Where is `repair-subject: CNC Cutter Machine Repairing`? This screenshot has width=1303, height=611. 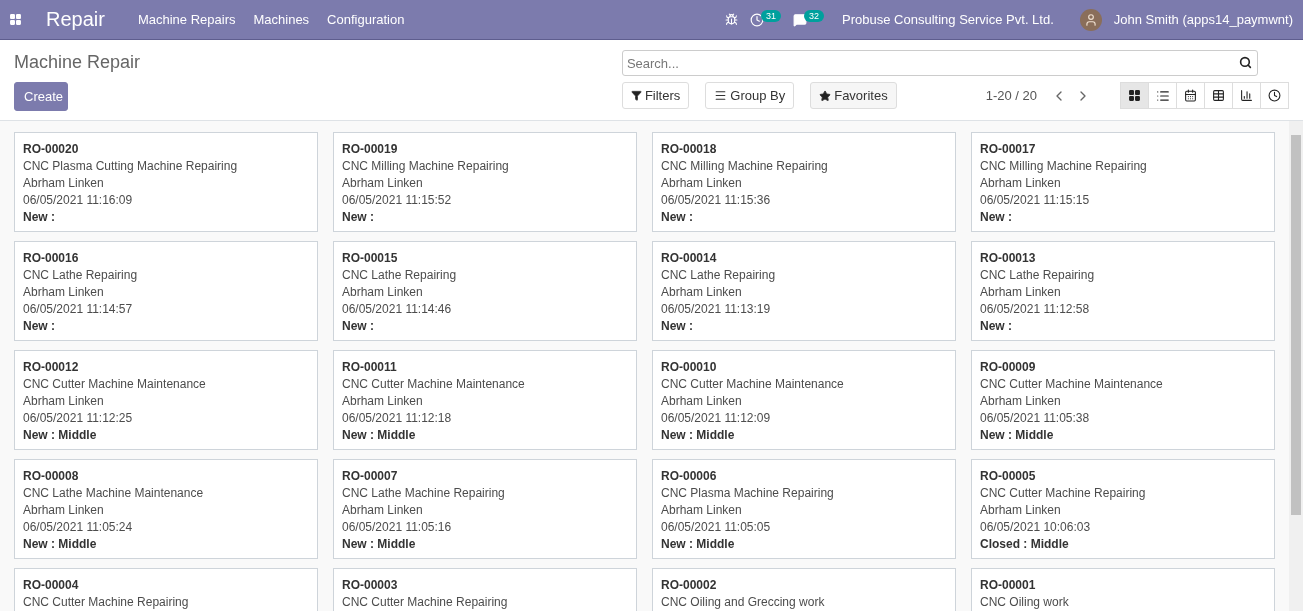
repair-subject: CNC Cutter Machine Repairing is located at coordinates (425, 602).